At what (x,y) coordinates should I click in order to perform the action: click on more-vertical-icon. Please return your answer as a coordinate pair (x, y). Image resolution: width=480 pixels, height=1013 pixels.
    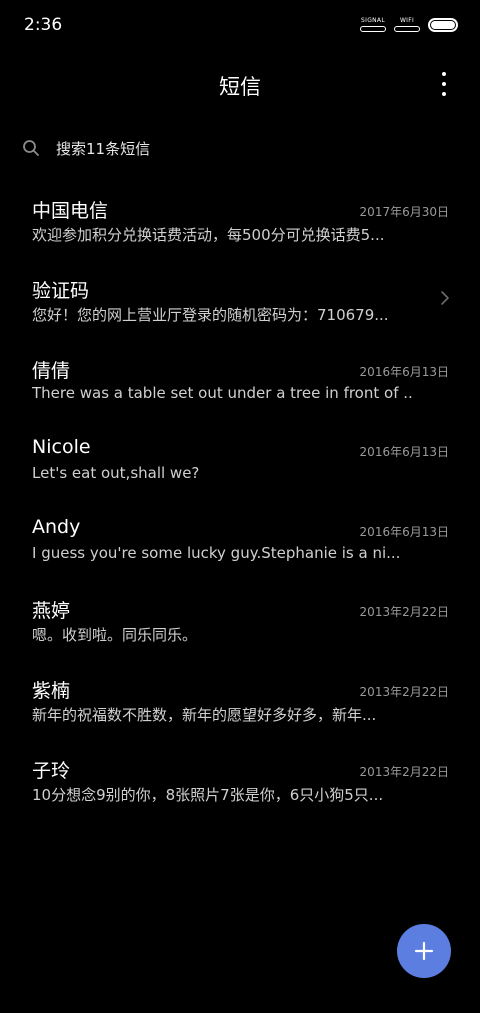
    Looking at the image, I should click on (444, 84).